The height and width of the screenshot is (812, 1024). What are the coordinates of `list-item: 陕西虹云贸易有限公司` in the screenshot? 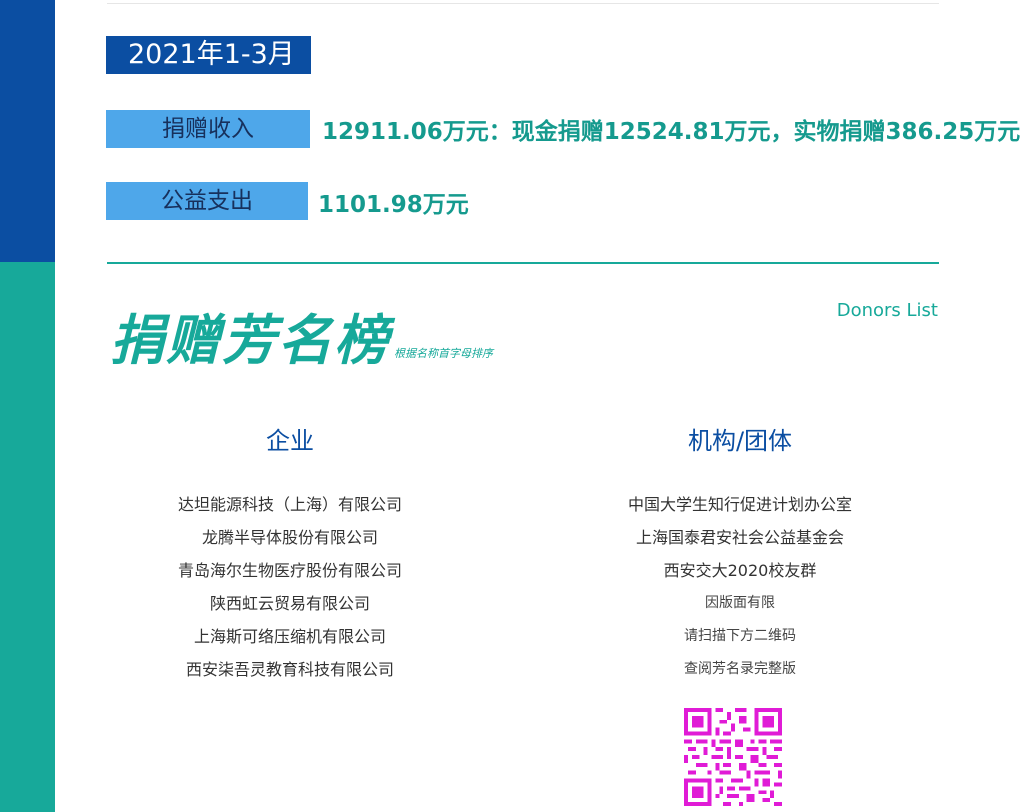 It's located at (289, 603).